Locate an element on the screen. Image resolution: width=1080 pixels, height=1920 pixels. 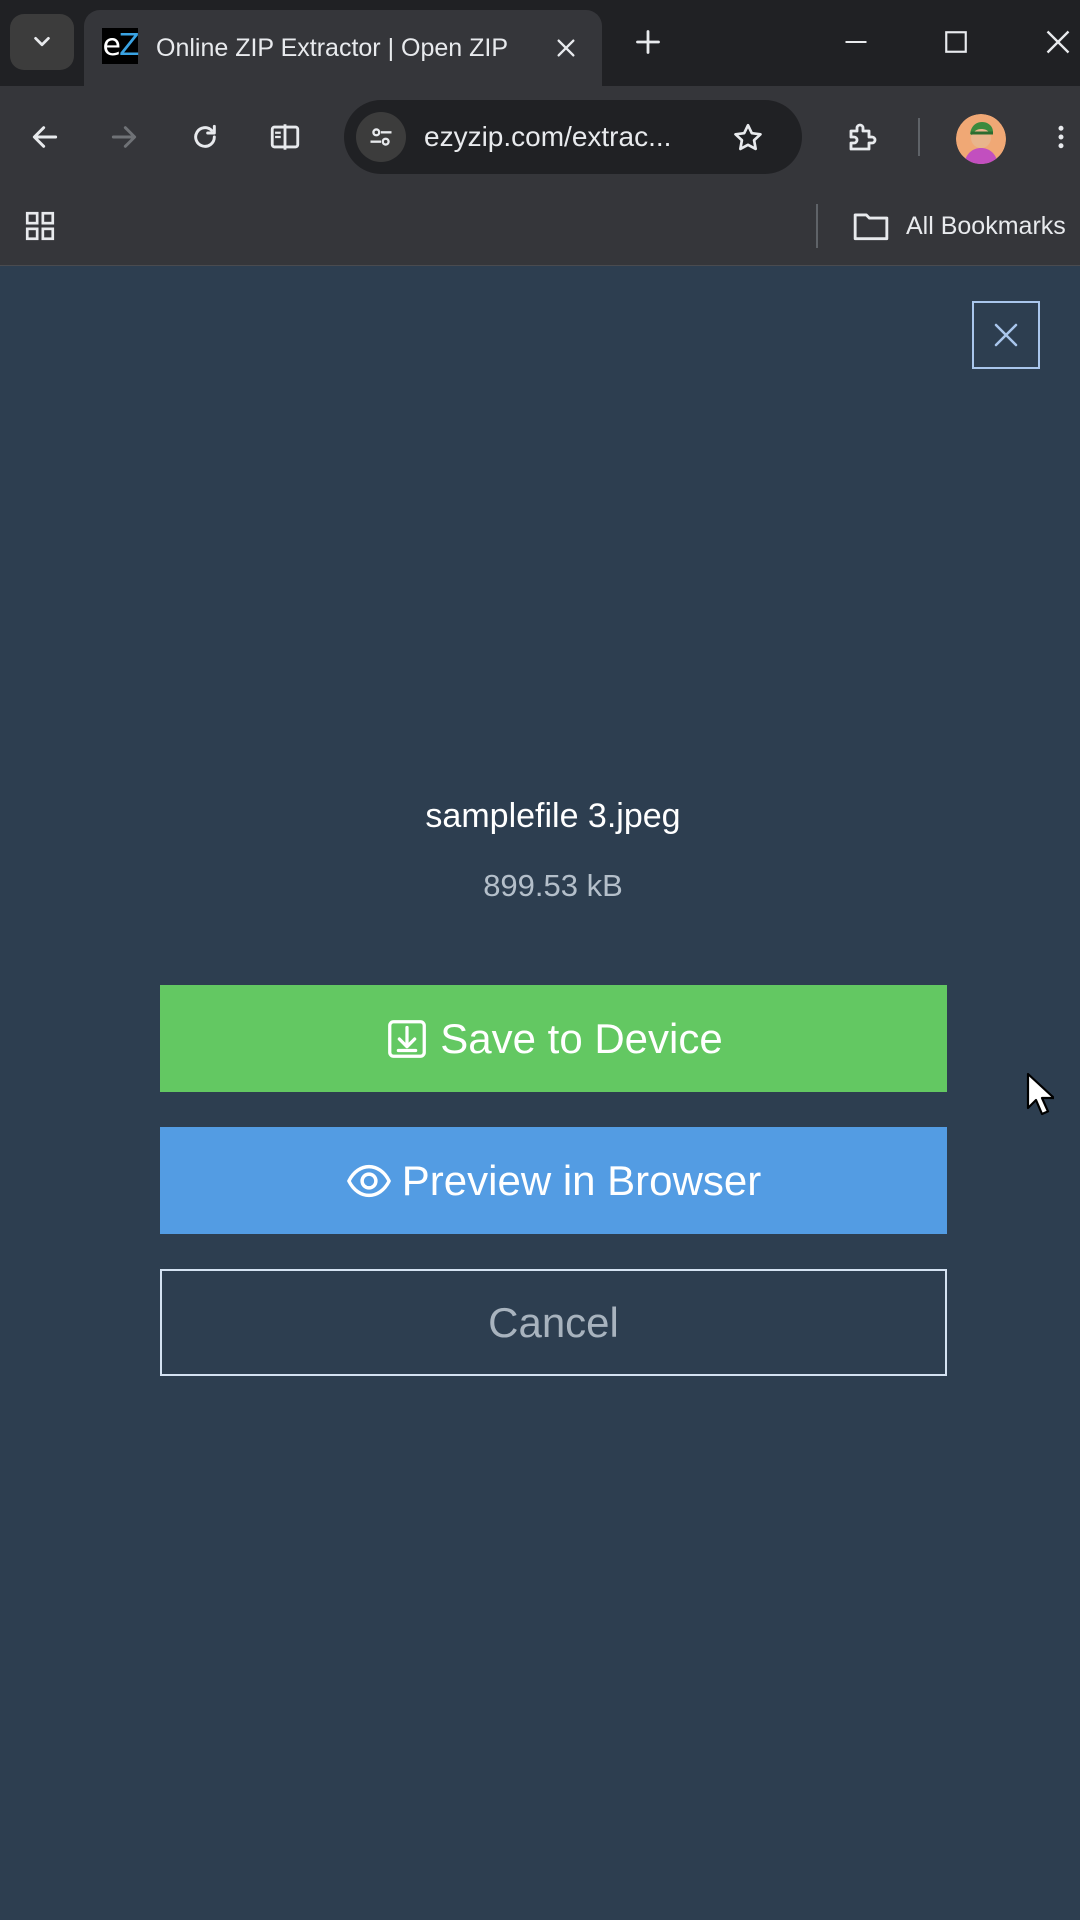
save-to-device-button: Save to Device is located at coordinates (553, 1038).